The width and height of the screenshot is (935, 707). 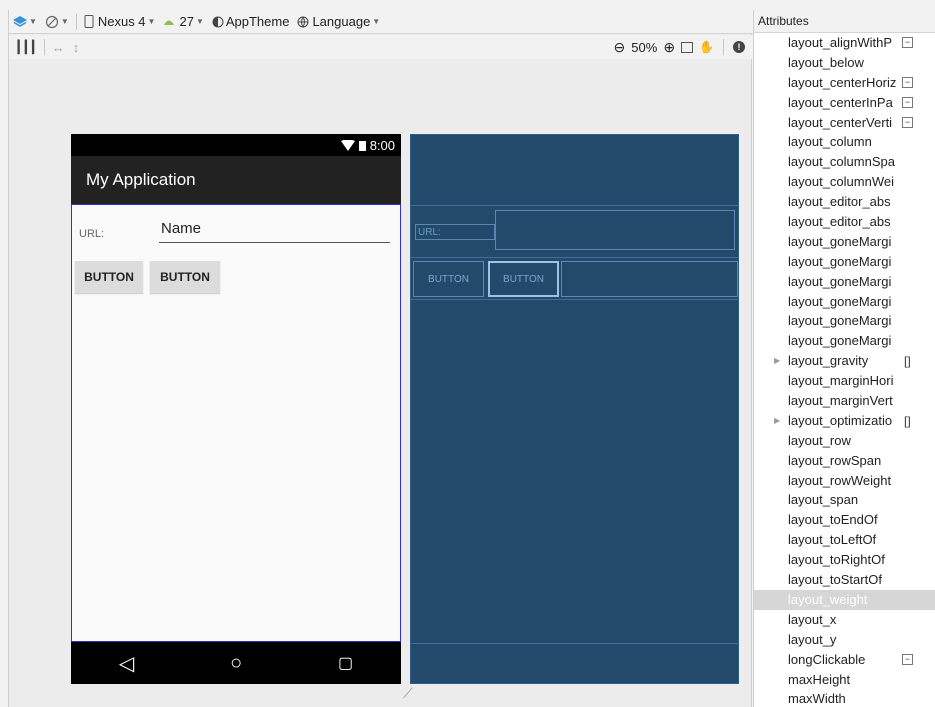 What do you see at coordinates (739, 47) in the screenshot?
I see `warning-icon: !` at bounding box center [739, 47].